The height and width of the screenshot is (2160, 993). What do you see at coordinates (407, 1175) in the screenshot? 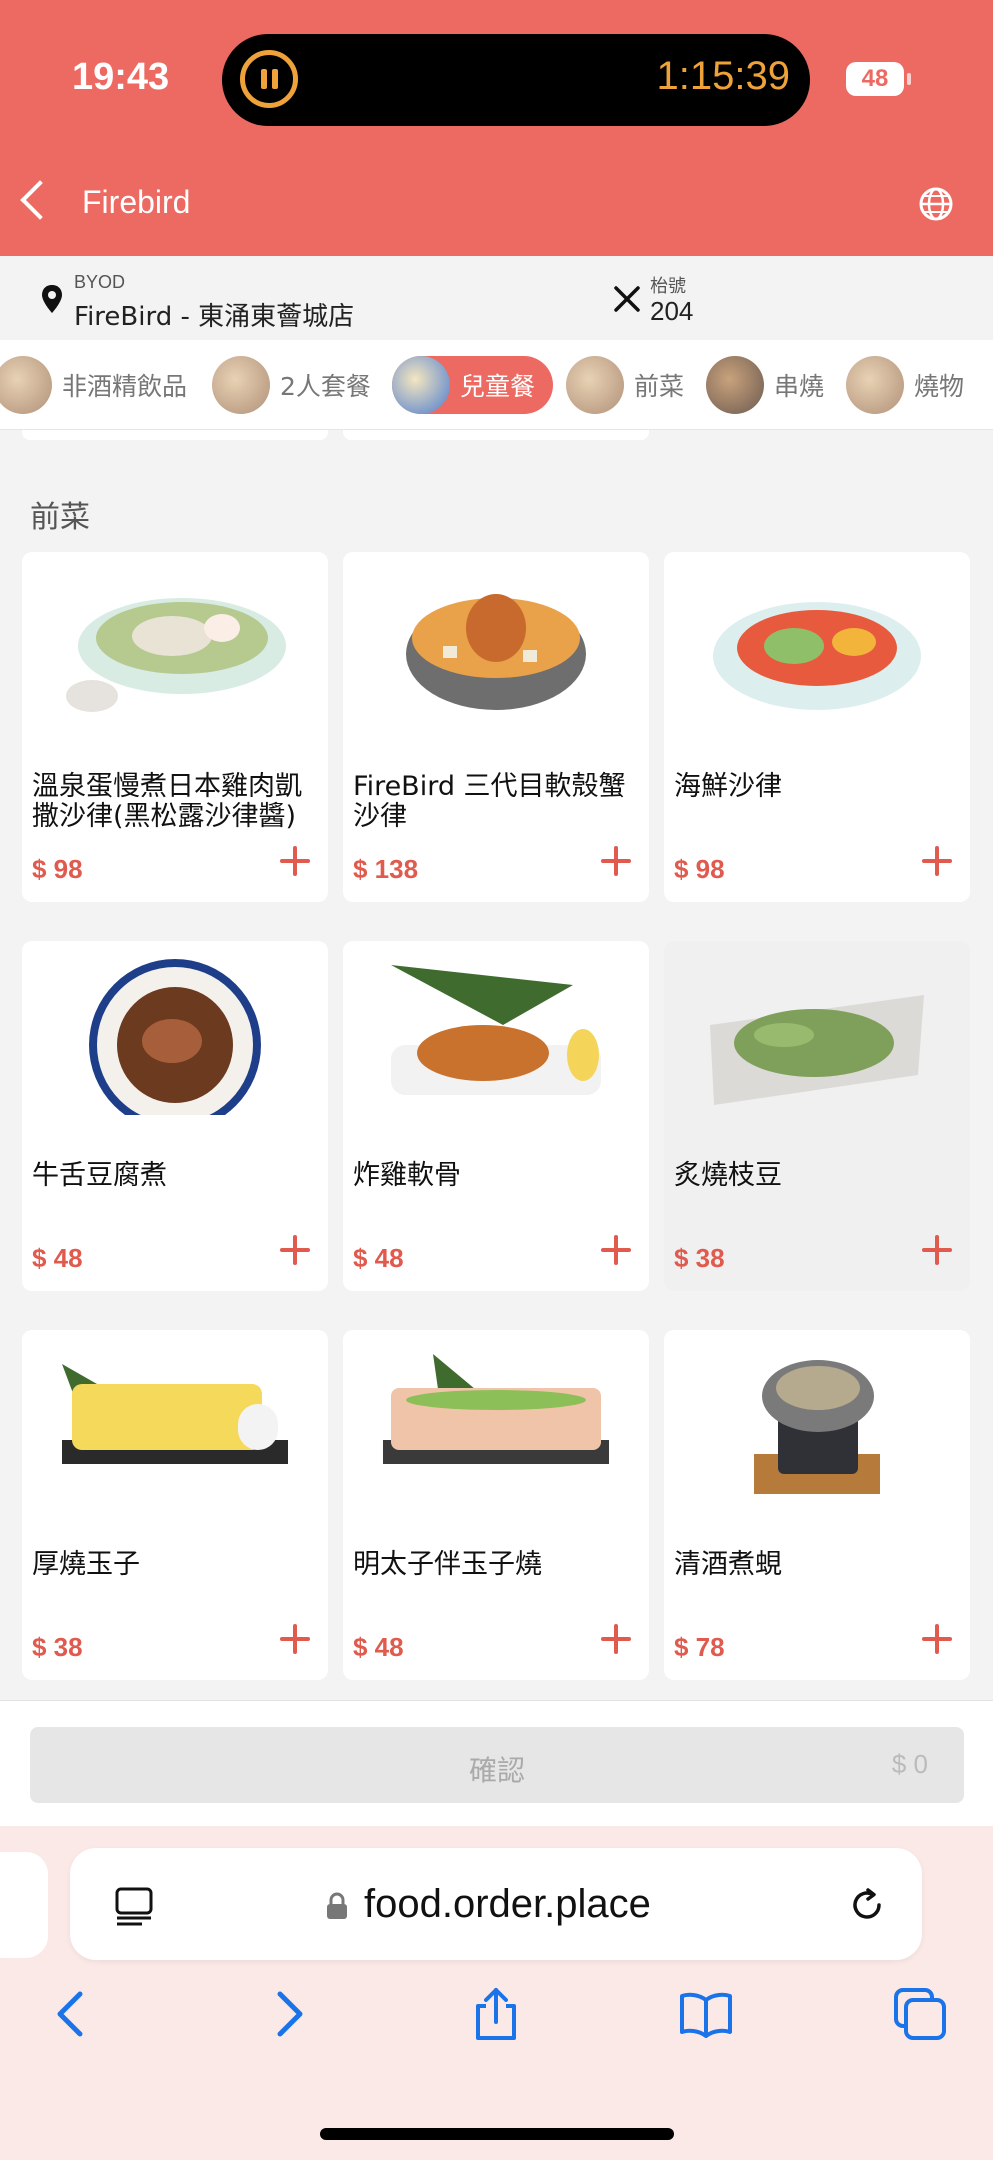
I see `item-name: 炸雞軟骨` at bounding box center [407, 1175].